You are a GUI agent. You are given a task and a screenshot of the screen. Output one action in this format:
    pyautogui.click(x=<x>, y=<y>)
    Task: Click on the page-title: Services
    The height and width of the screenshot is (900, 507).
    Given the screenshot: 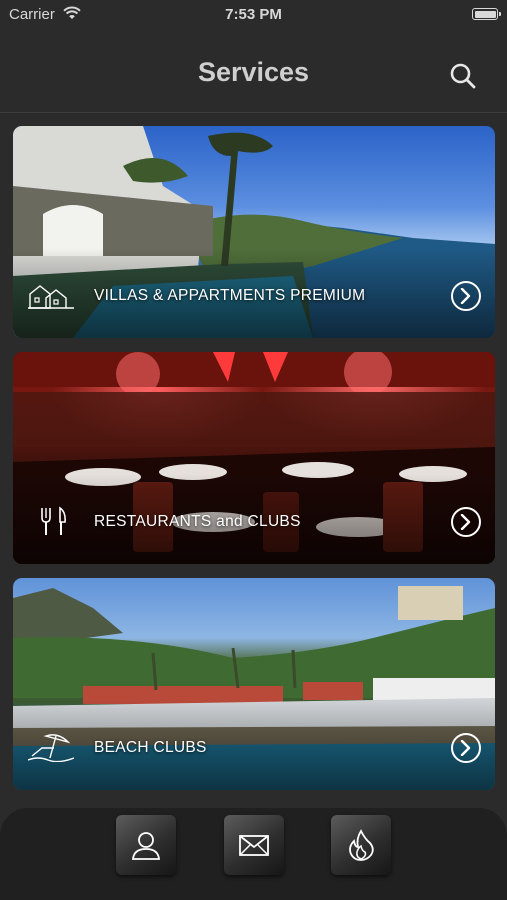 What is the action you would take?
    pyautogui.click(x=253, y=72)
    